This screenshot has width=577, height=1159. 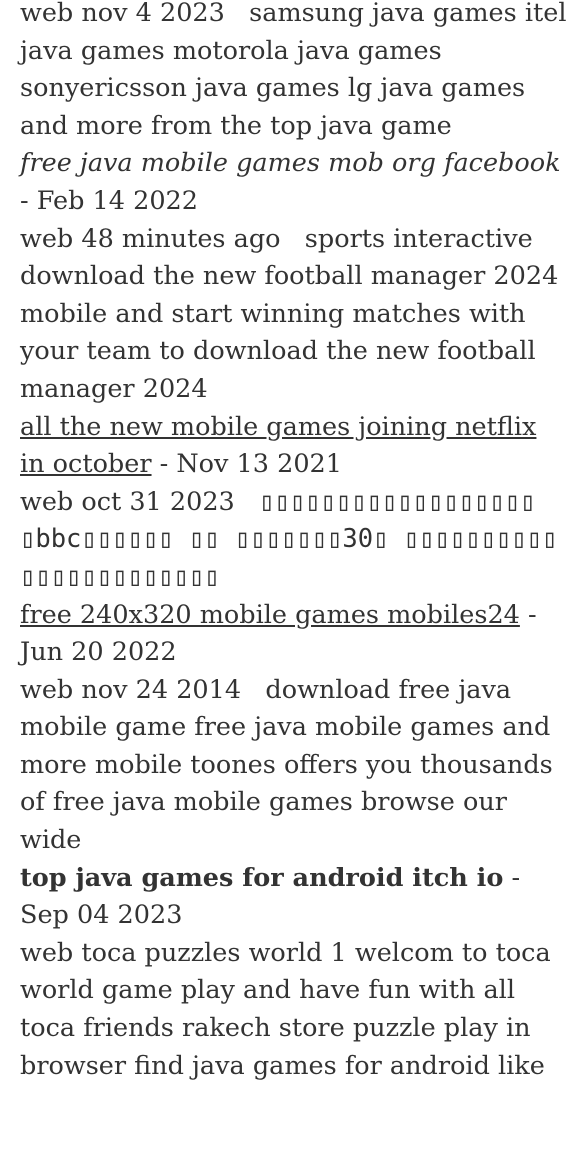 What do you see at coordinates (246, 464) in the screenshot?
I see `result-date-3: - Nov 13 2021` at bounding box center [246, 464].